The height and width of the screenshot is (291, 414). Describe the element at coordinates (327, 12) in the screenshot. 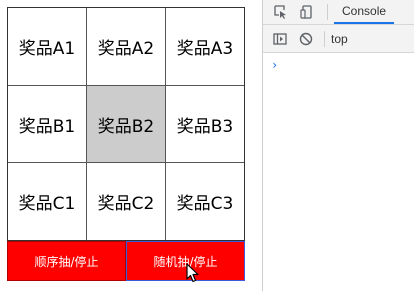

I see `toolbar-divider` at that location.